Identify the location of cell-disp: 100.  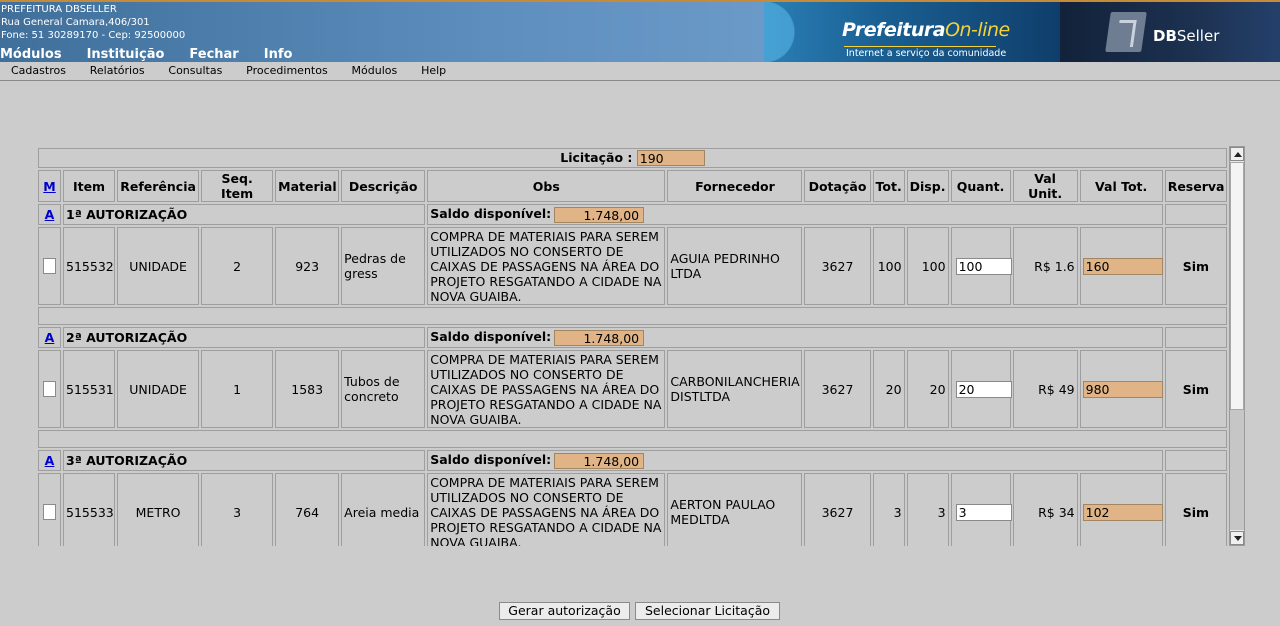
(927, 266).